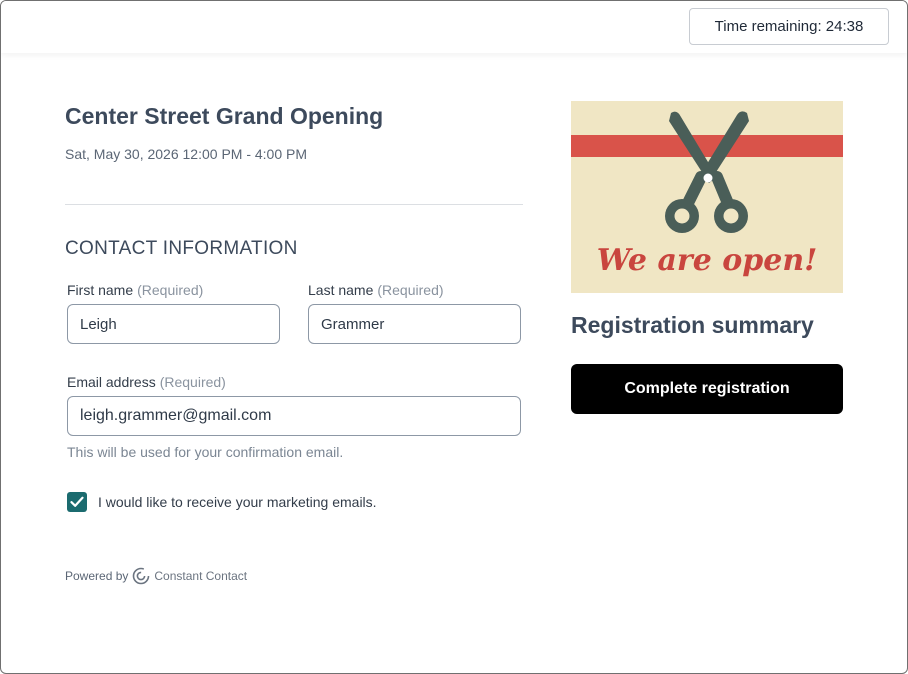 Image resolution: width=908 pixels, height=674 pixels. What do you see at coordinates (173, 324) in the screenshot?
I see `first-name-input` at bounding box center [173, 324].